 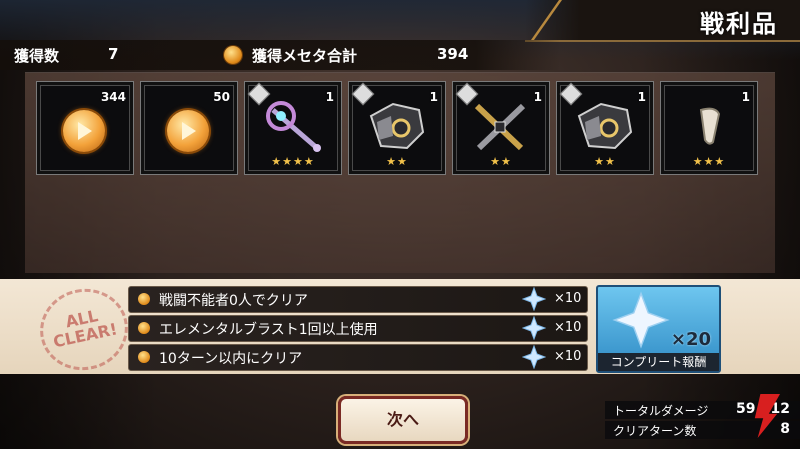 I want to click on mission-row: 10ターン以内にクリア ×10, so click(x=358, y=357).